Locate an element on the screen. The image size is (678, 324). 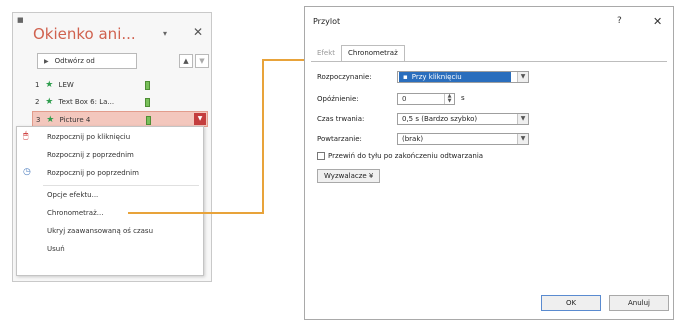
tab-timing: Chronometraż is located at coordinates (373, 53).